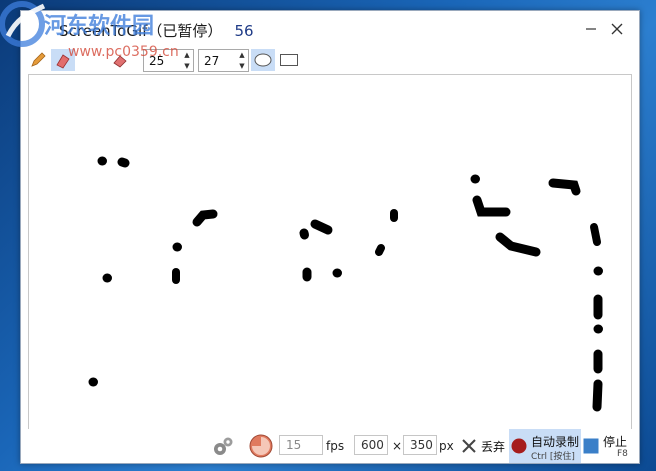  I want to click on eraser-icon, so click(120, 61).